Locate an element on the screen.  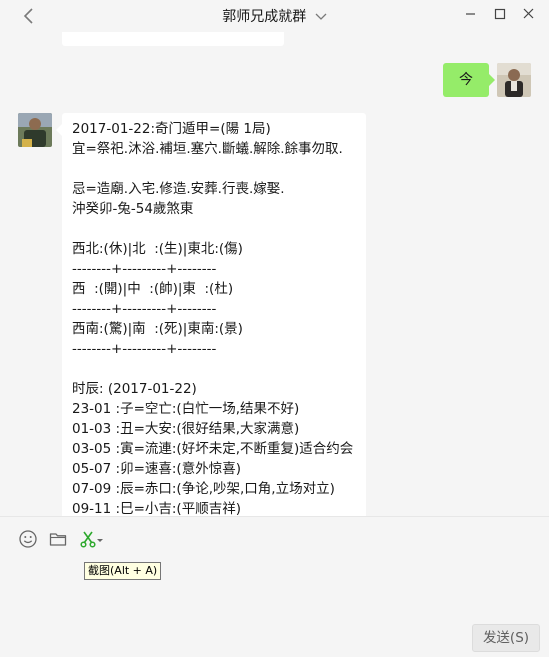
input-divider is located at coordinates (274, 516).